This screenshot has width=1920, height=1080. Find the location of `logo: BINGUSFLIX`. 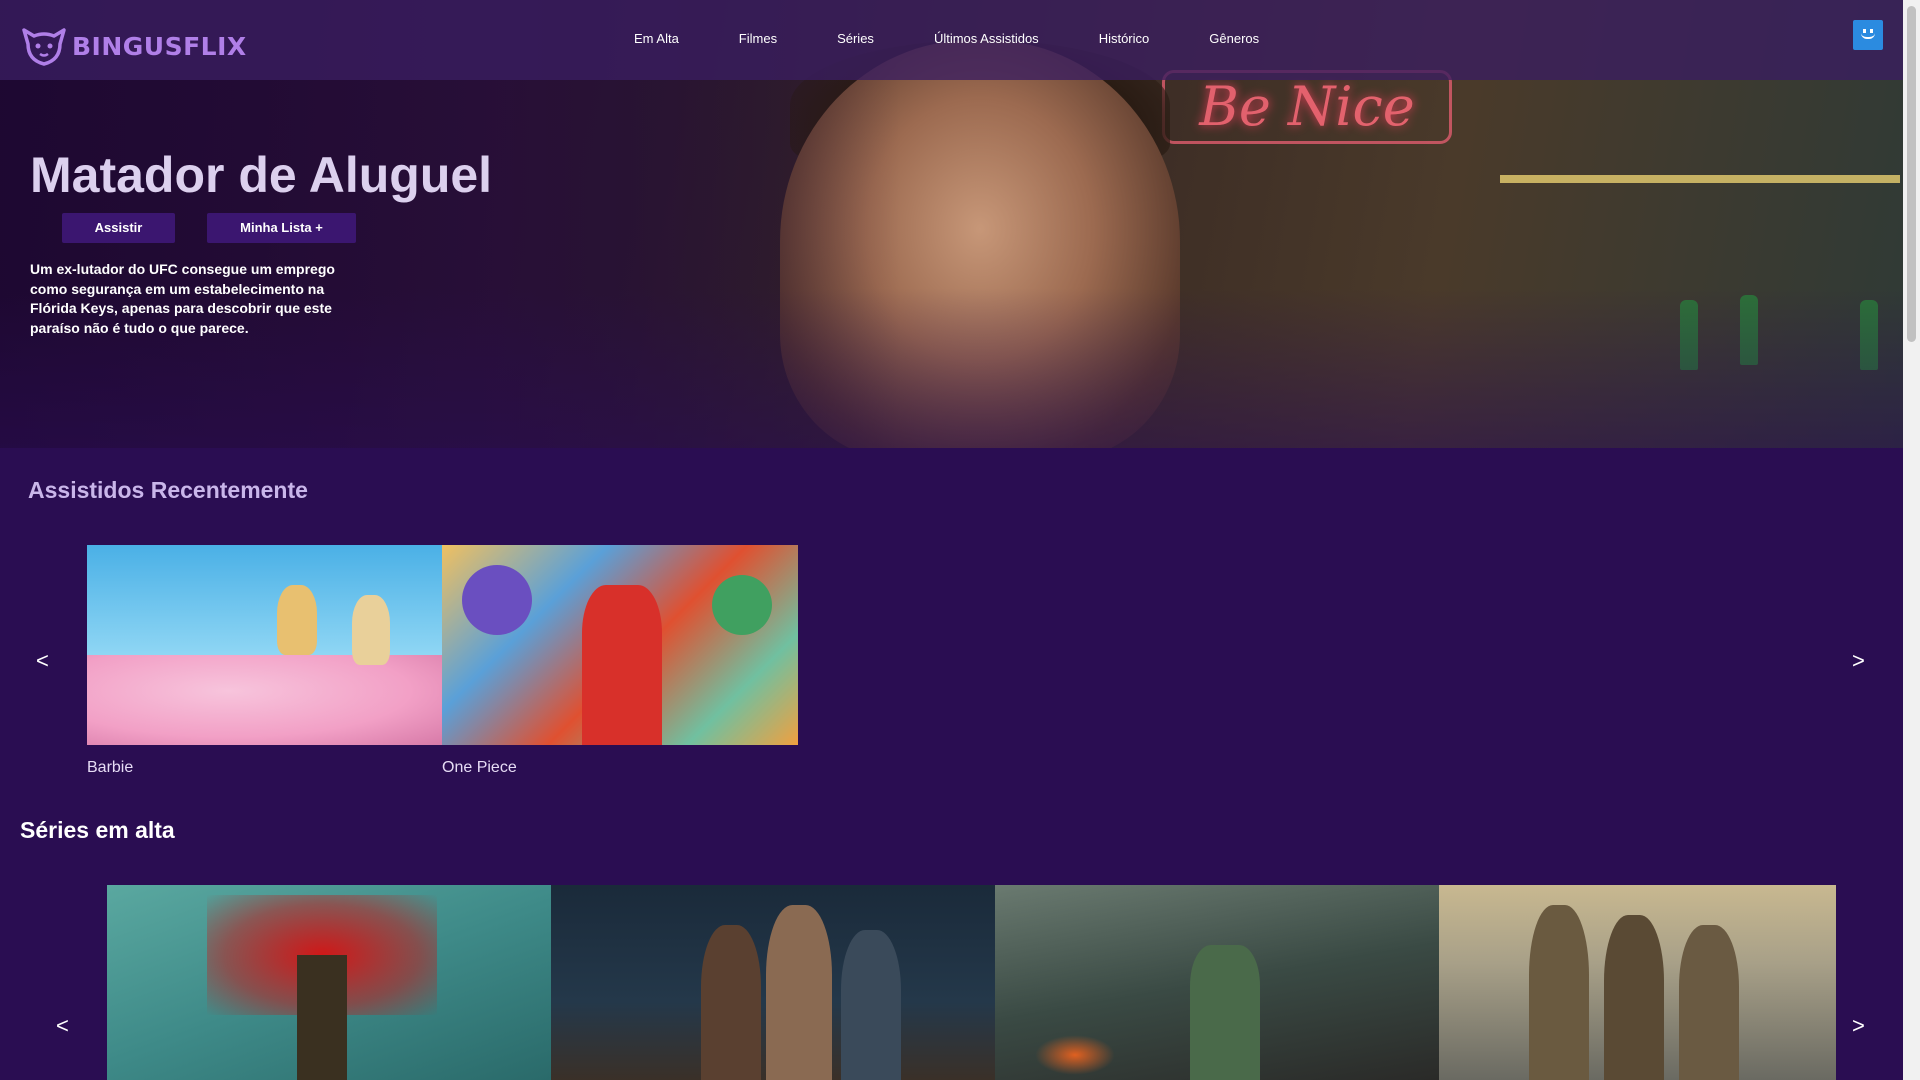

logo: BINGUSFLIX is located at coordinates (133, 46).